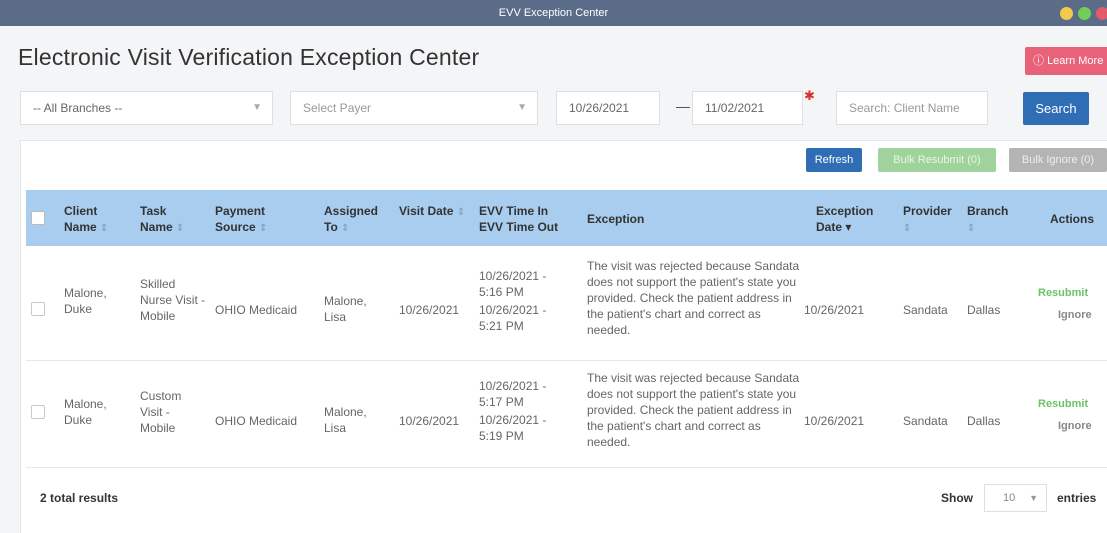 The width and height of the screenshot is (1107, 533). Describe the element at coordinates (1084, 13) in the screenshot. I see `maximize-icon` at that location.